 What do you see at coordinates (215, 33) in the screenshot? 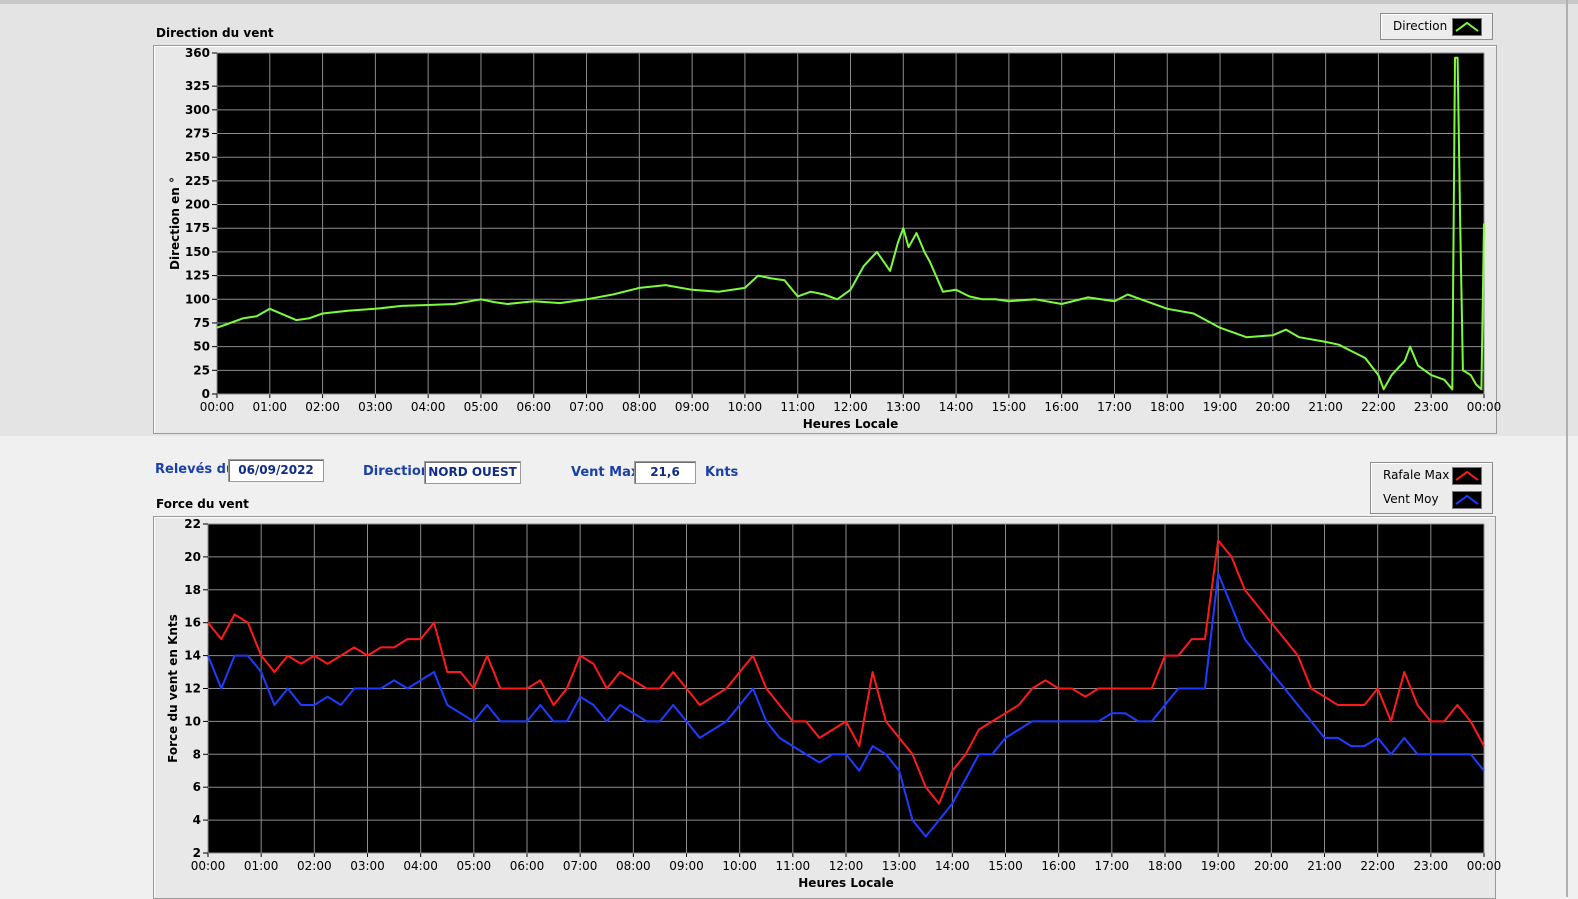
I see `direction-chart-title: Direction du vent` at bounding box center [215, 33].